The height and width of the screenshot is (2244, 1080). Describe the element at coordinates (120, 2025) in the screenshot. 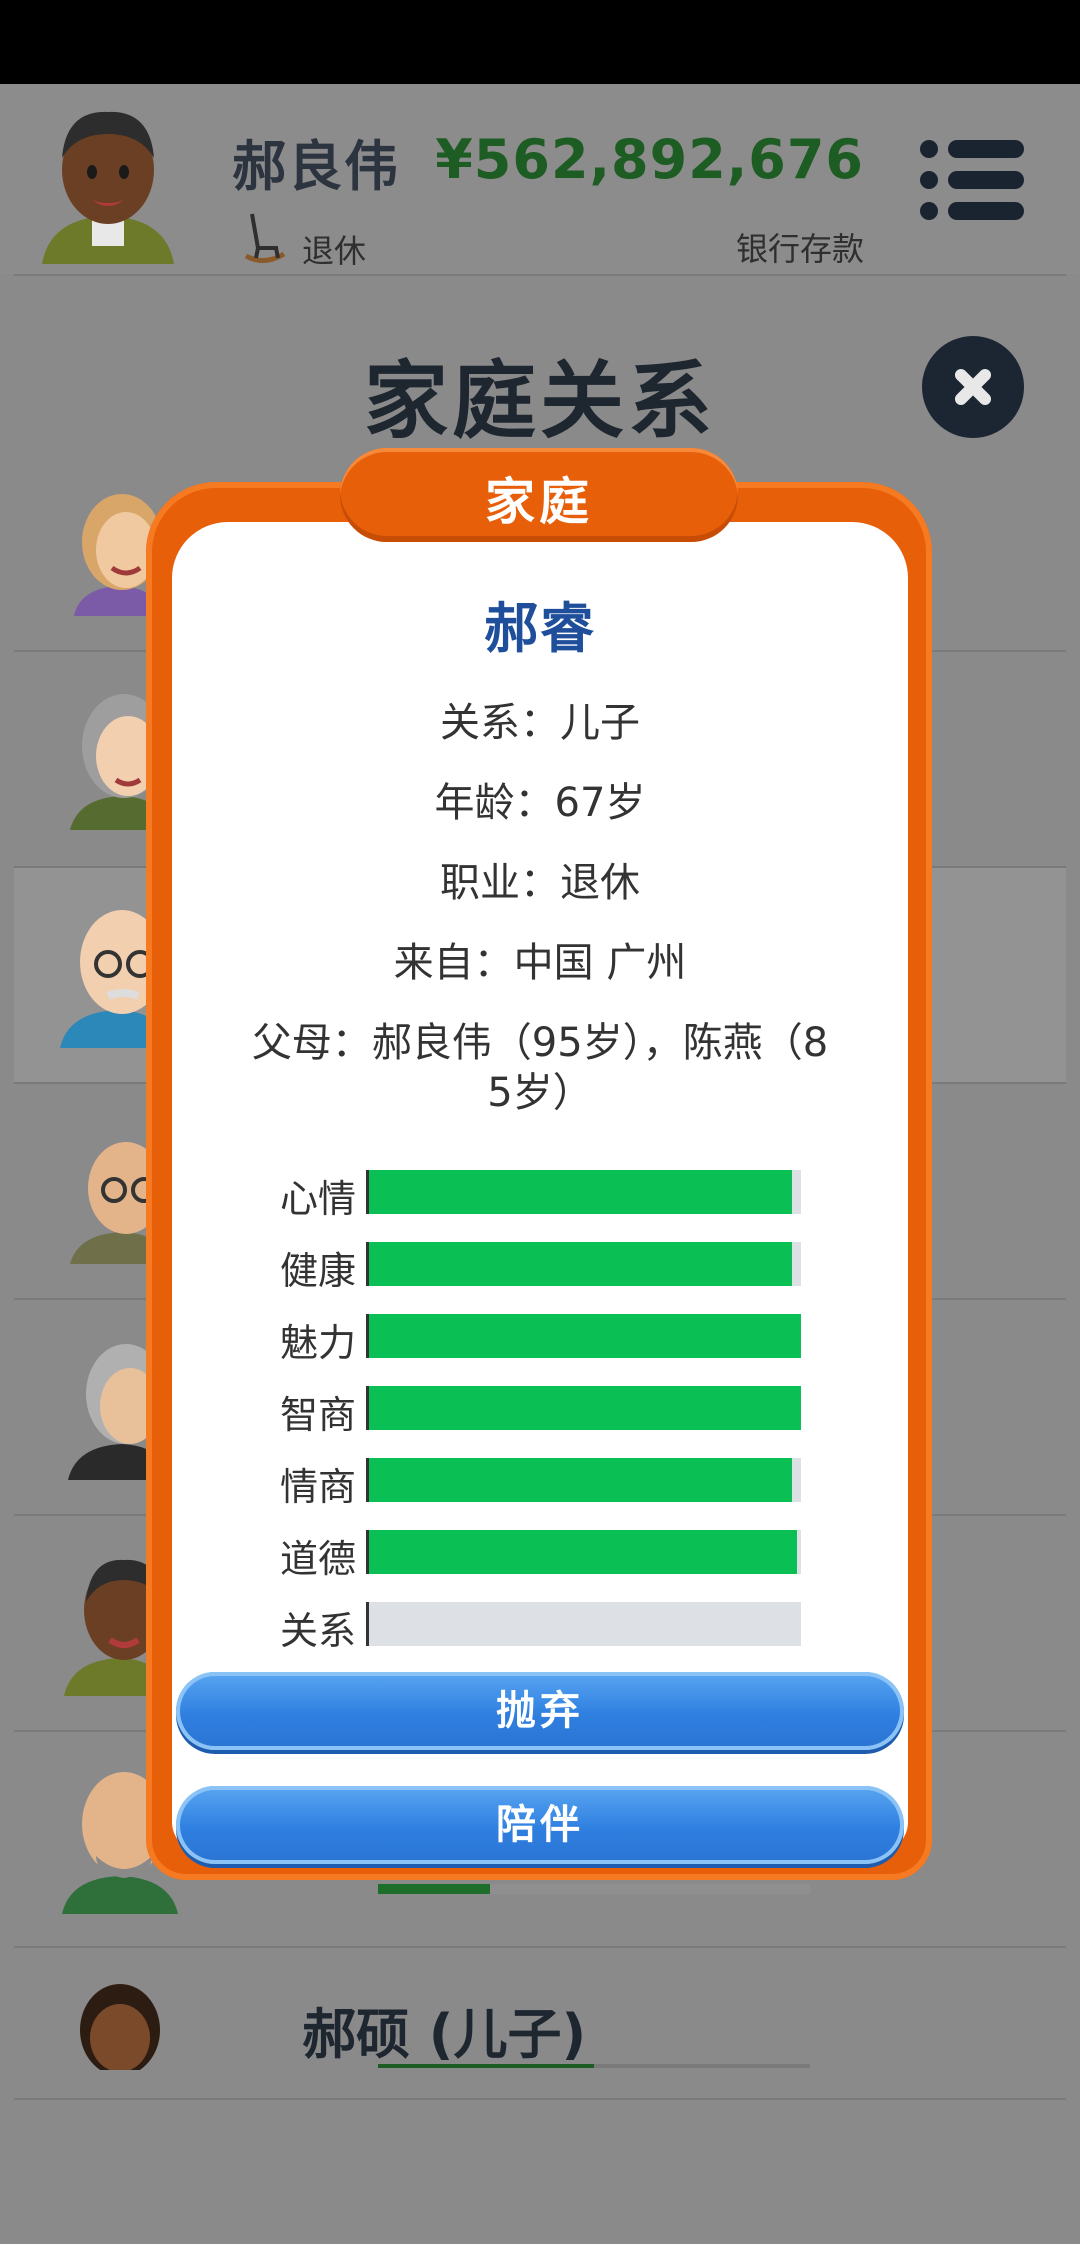

I see `family-avatar` at that location.